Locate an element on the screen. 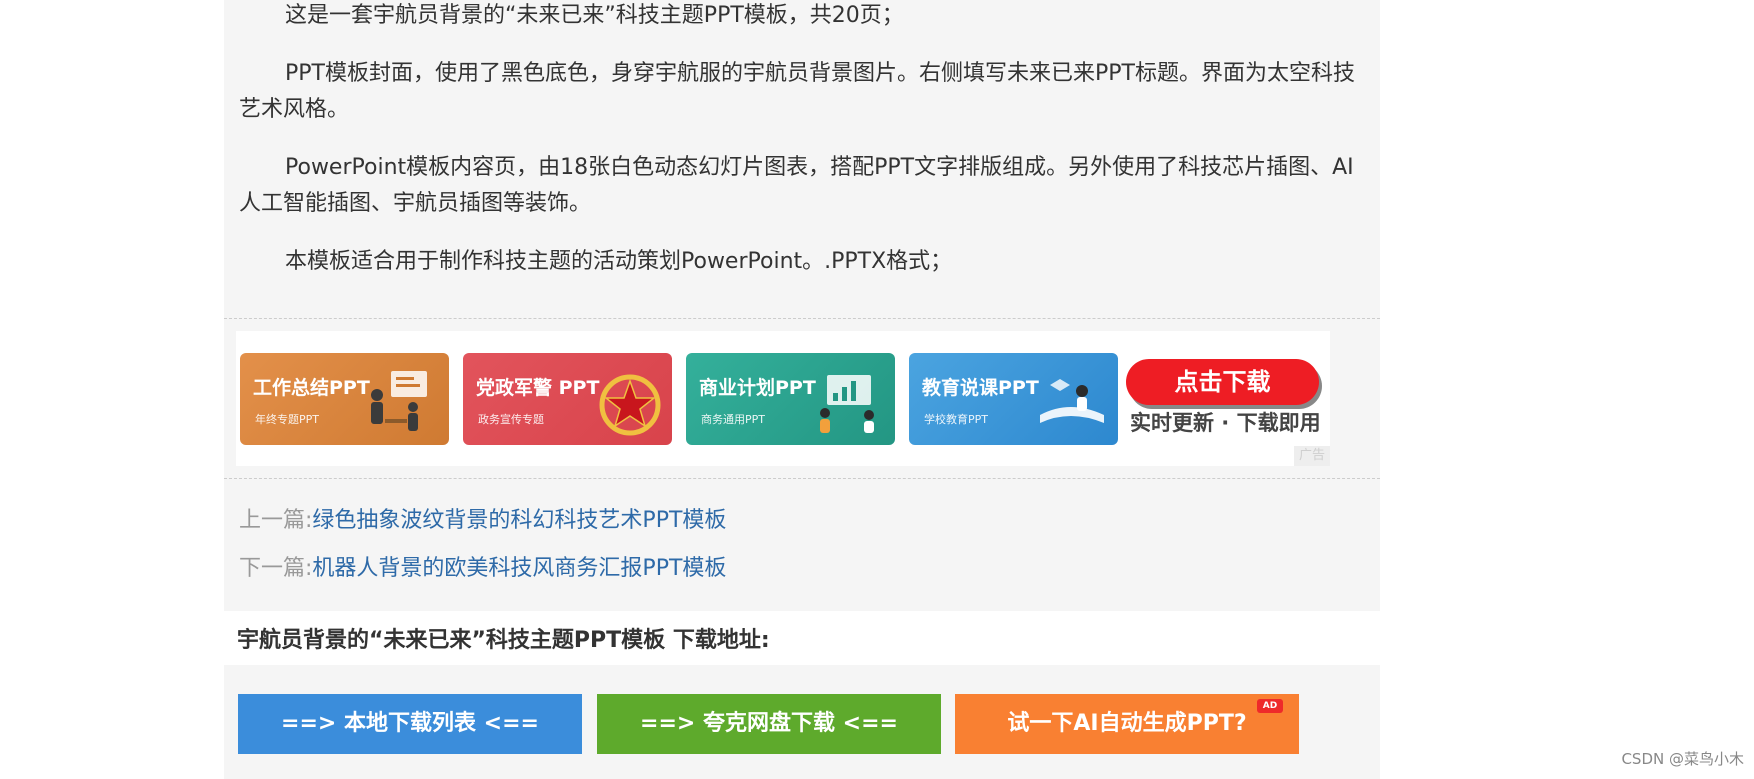  card-title: 教育说课PPT is located at coordinates (980, 388).